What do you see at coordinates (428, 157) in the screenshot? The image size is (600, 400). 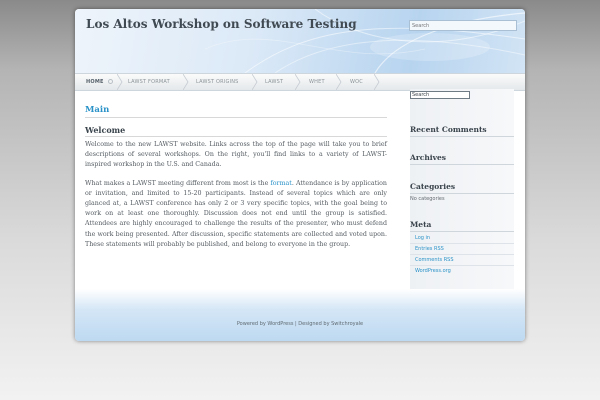 I see `sidebar-heading-archives: Archives` at bounding box center [428, 157].